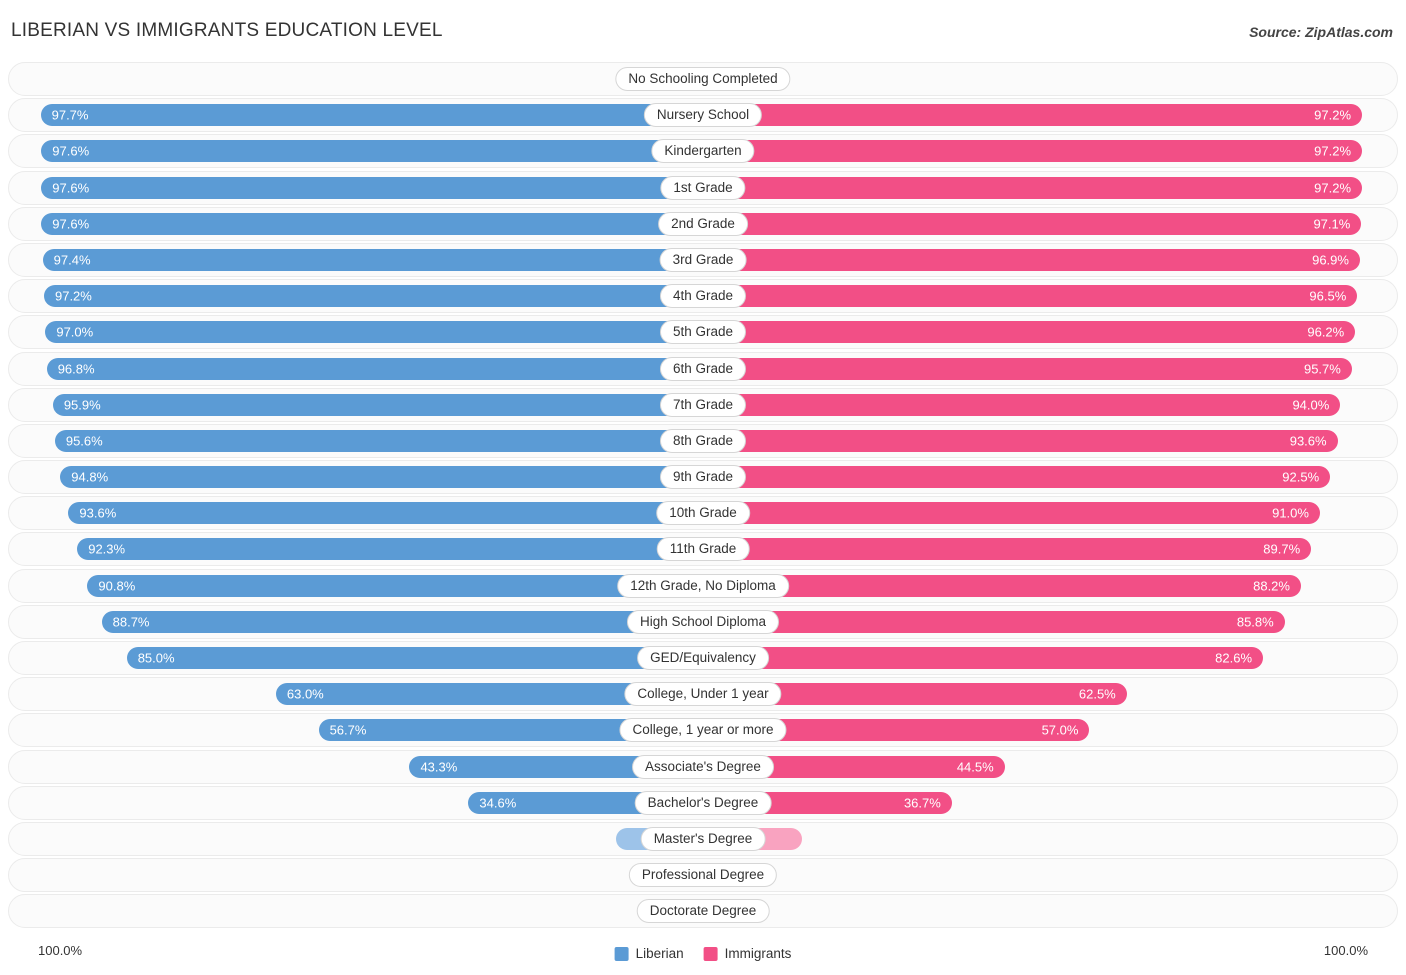 The image size is (1406, 975). I want to click on category-label: High School Diploma, so click(703, 621).